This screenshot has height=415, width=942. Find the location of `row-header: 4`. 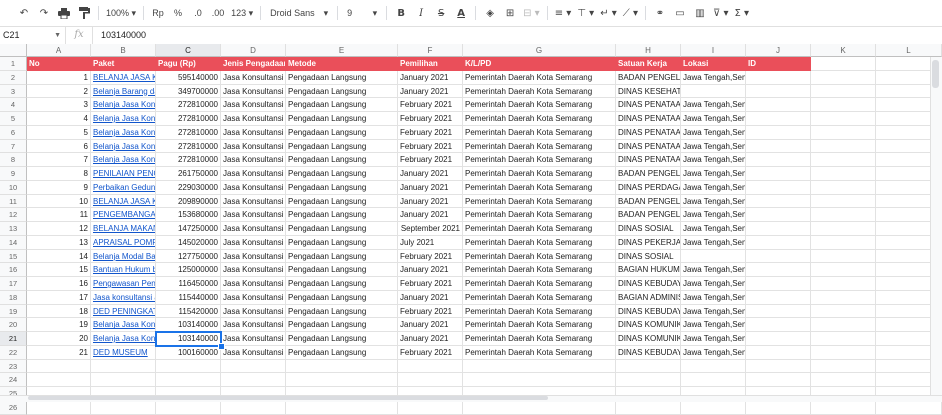

row-header: 4 is located at coordinates (13, 105).